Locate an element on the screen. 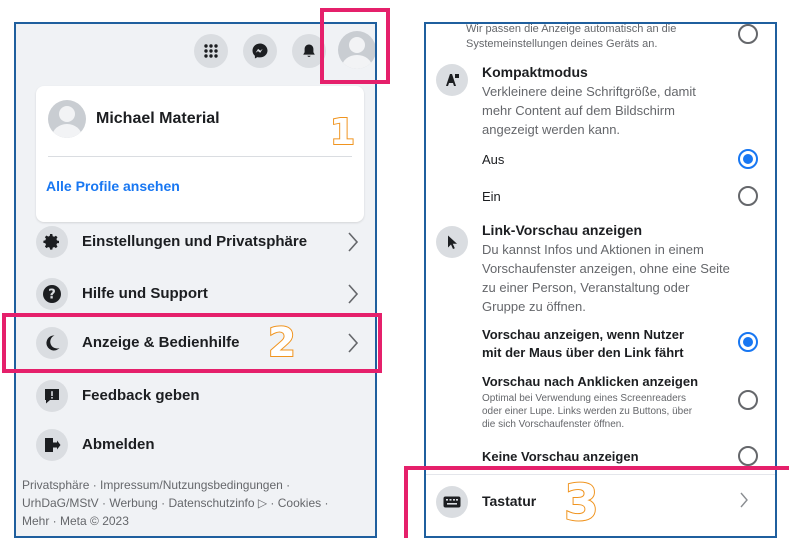  menu-item-label: Einstellungen und Privatsphäre is located at coordinates (195, 241).